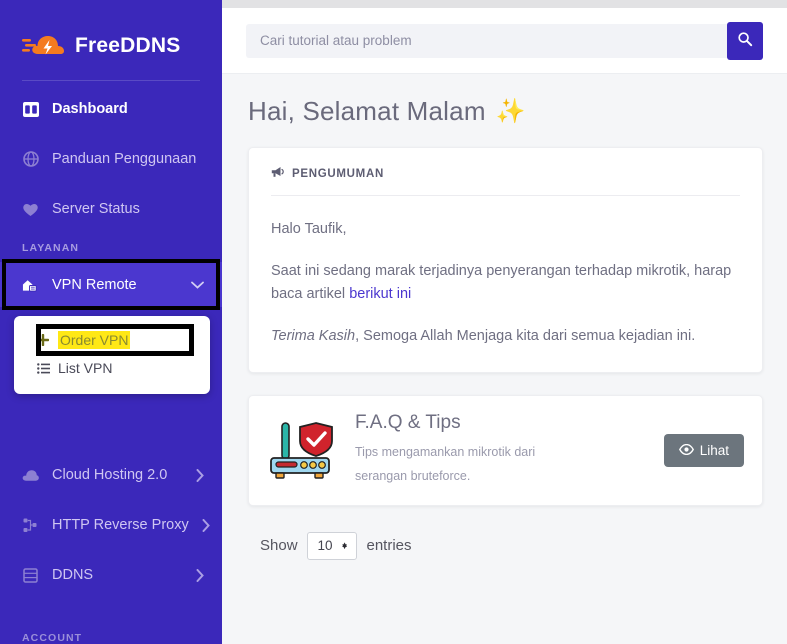  What do you see at coordinates (344, 545) in the screenshot?
I see `spinner-arrows-icon: ▲ ▼` at bounding box center [344, 545].